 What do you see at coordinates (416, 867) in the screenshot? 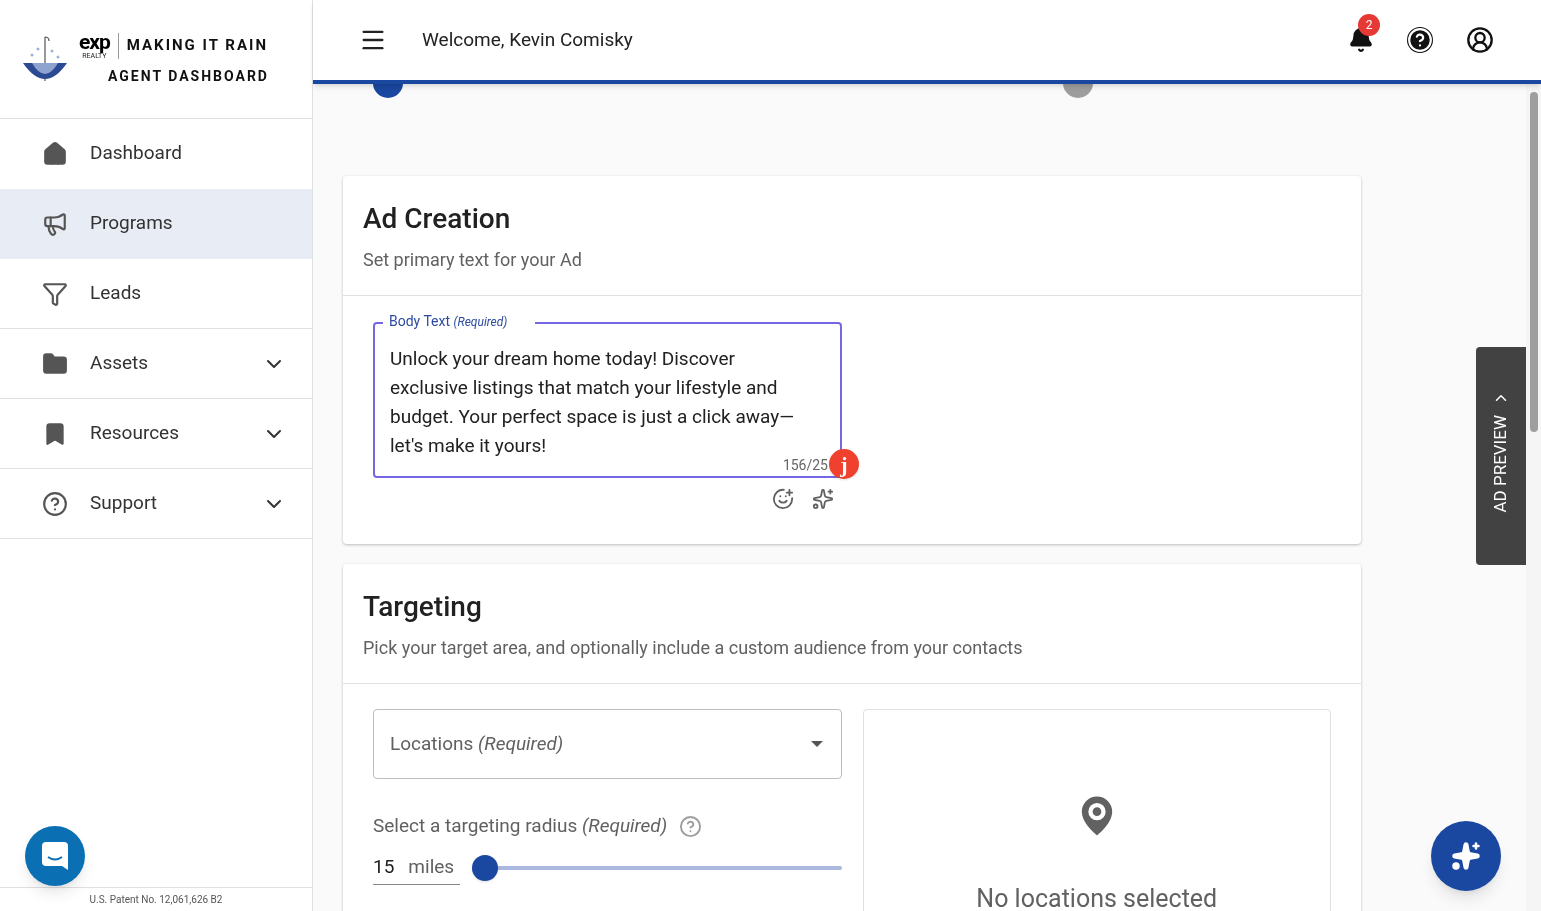
I see `radius-input: 15 miles` at bounding box center [416, 867].